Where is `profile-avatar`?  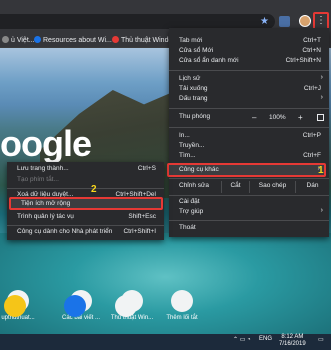 profile-avatar is located at coordinates (305, 21).